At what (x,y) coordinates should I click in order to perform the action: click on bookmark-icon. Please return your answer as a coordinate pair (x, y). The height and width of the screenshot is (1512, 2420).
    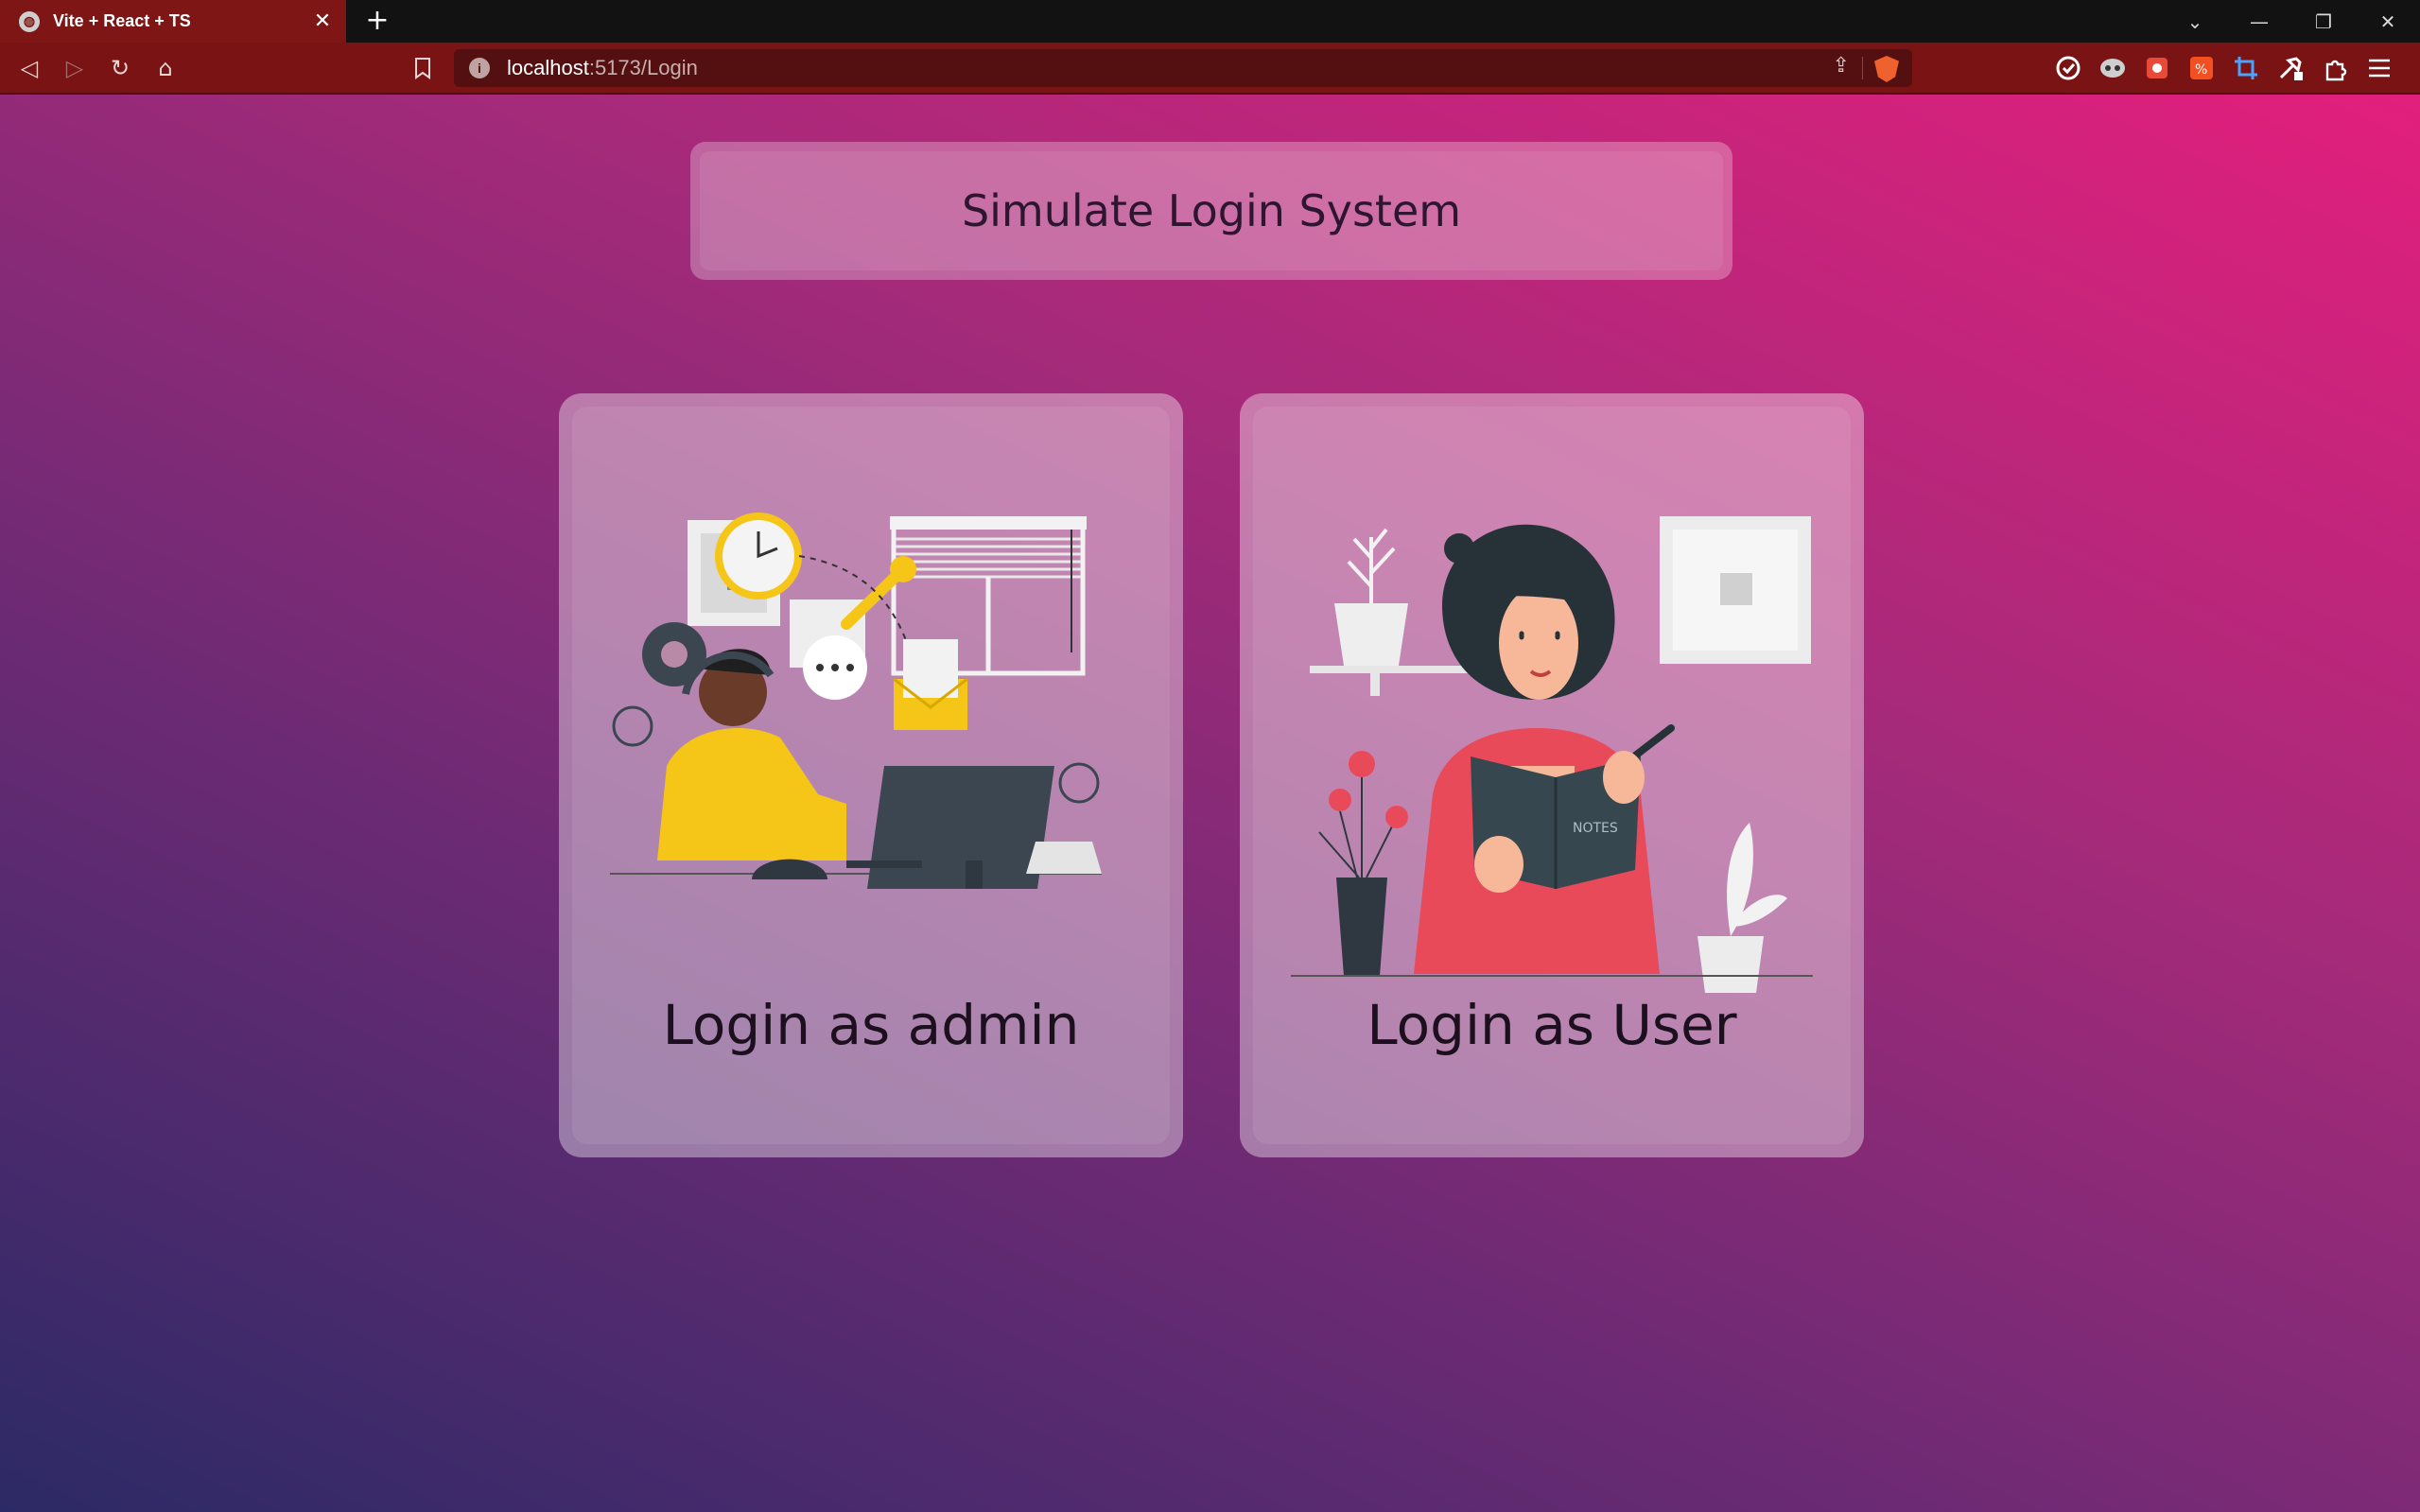
    Looking at the image, I should click on (423, 68).